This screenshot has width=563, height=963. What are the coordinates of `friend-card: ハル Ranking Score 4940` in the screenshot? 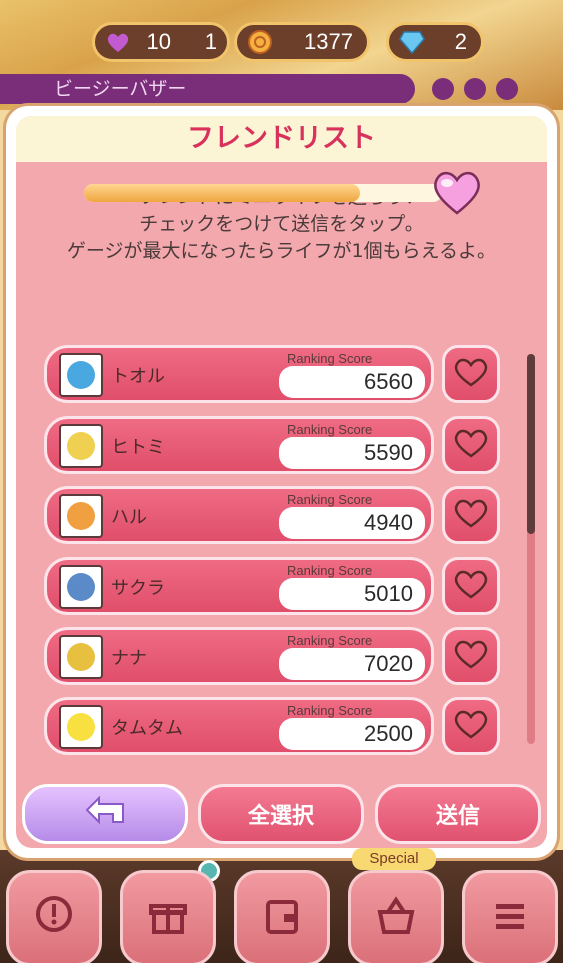 It's located at (239, 515).